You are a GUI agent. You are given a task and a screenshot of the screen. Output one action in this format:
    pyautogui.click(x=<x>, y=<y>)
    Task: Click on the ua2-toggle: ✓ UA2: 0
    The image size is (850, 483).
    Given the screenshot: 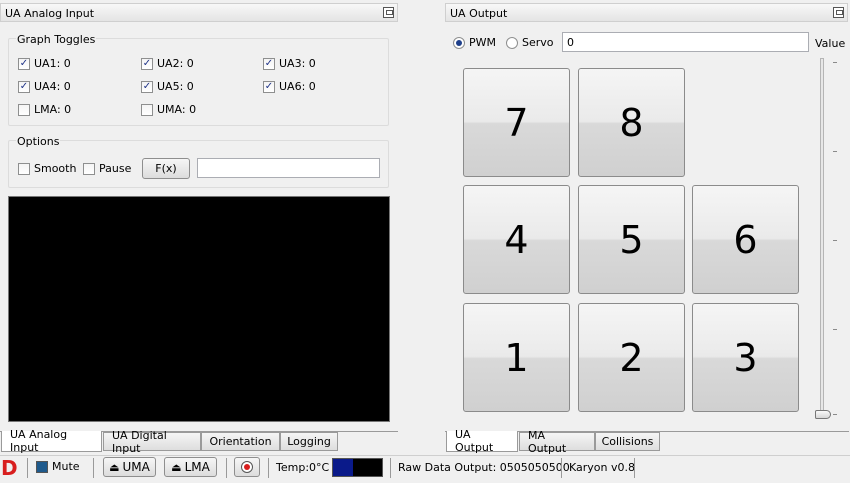 What is the action you would take?
    pyautogui.click(x=167, y=63)
    